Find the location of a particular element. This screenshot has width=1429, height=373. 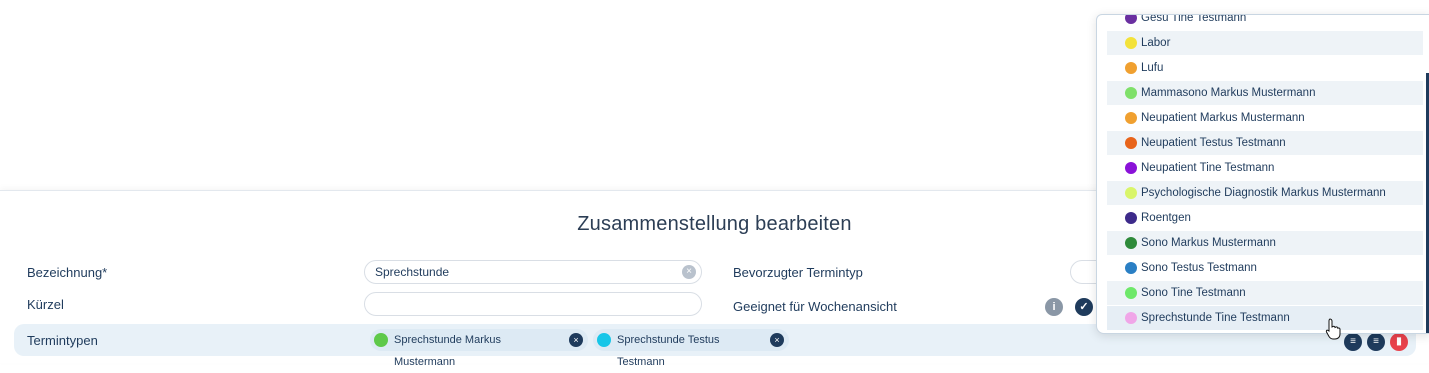

dropdown-option-hovered: Sprechstunde Tine Testmann is located at coordinates (1265, 318).